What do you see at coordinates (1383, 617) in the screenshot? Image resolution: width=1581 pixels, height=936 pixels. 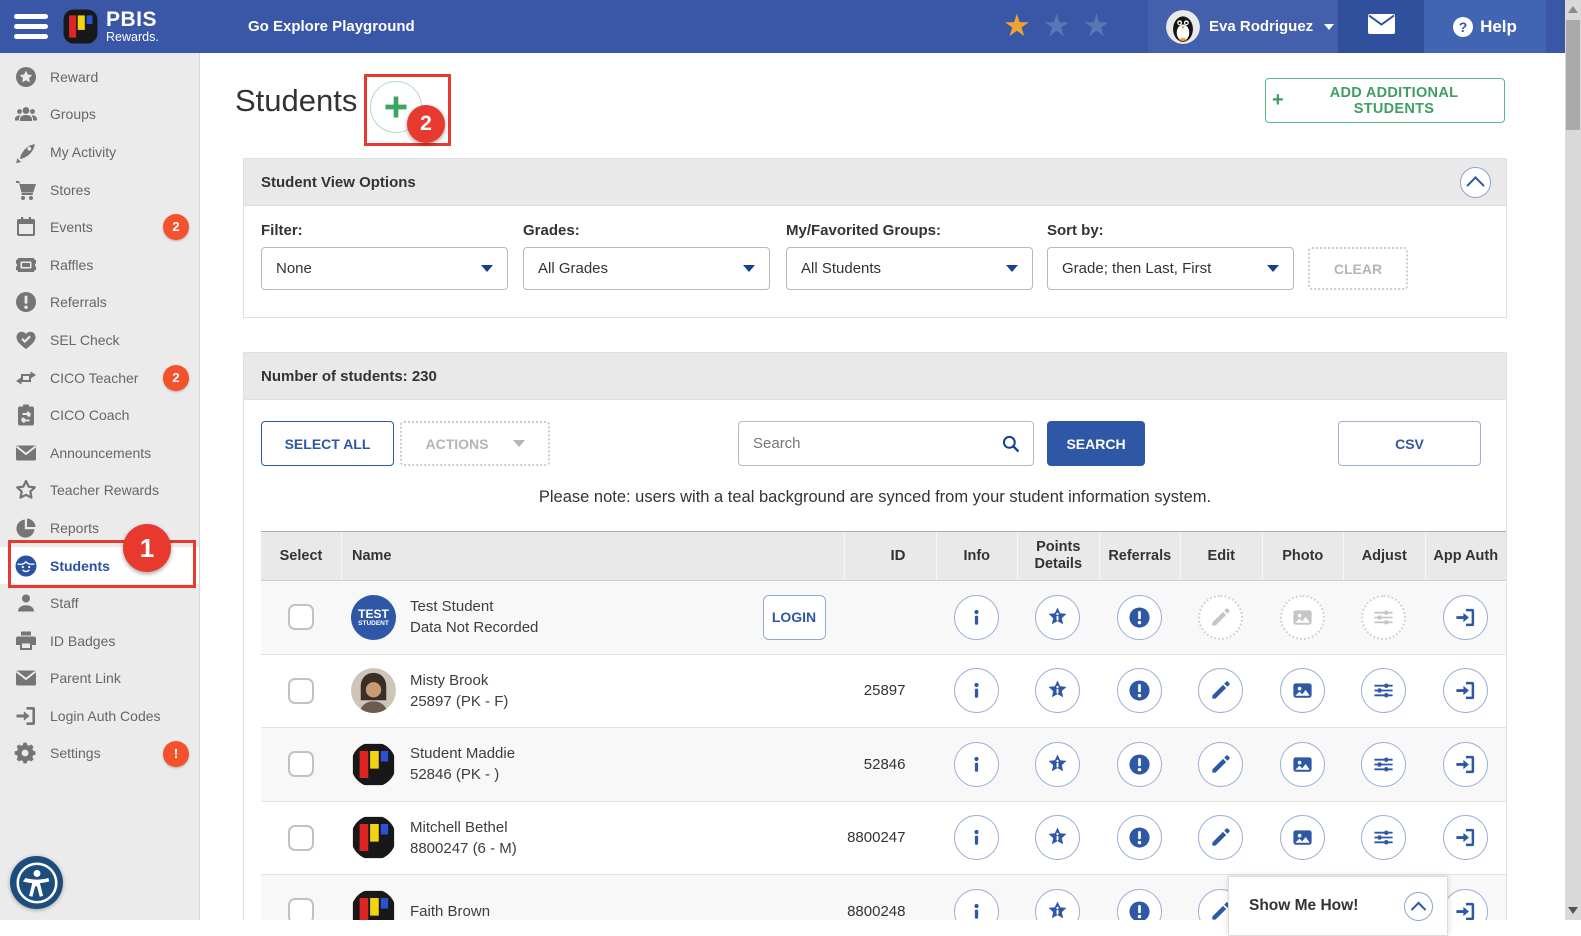 I see `sliders-icon` at bounding box center [1383, 617].